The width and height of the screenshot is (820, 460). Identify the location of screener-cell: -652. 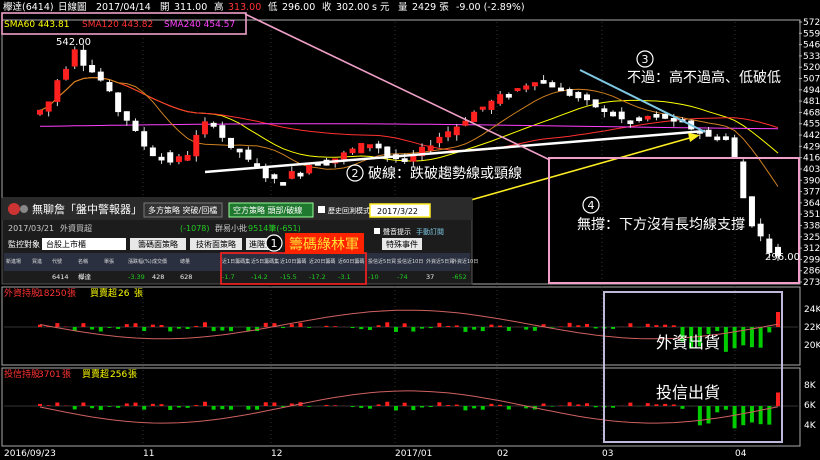
(459, 277).